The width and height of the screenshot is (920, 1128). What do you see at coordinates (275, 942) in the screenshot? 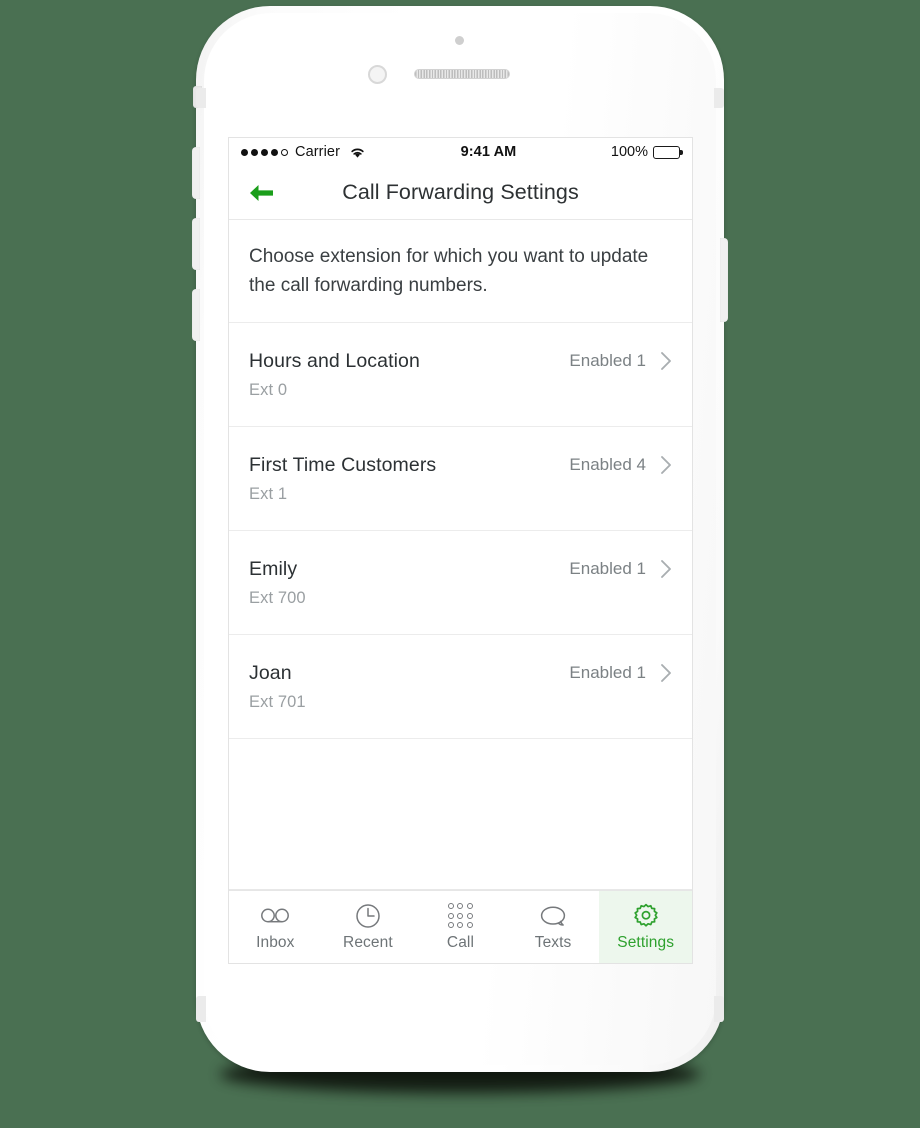
I see `tab-label: Inbox` at bounding box center [275, 942].